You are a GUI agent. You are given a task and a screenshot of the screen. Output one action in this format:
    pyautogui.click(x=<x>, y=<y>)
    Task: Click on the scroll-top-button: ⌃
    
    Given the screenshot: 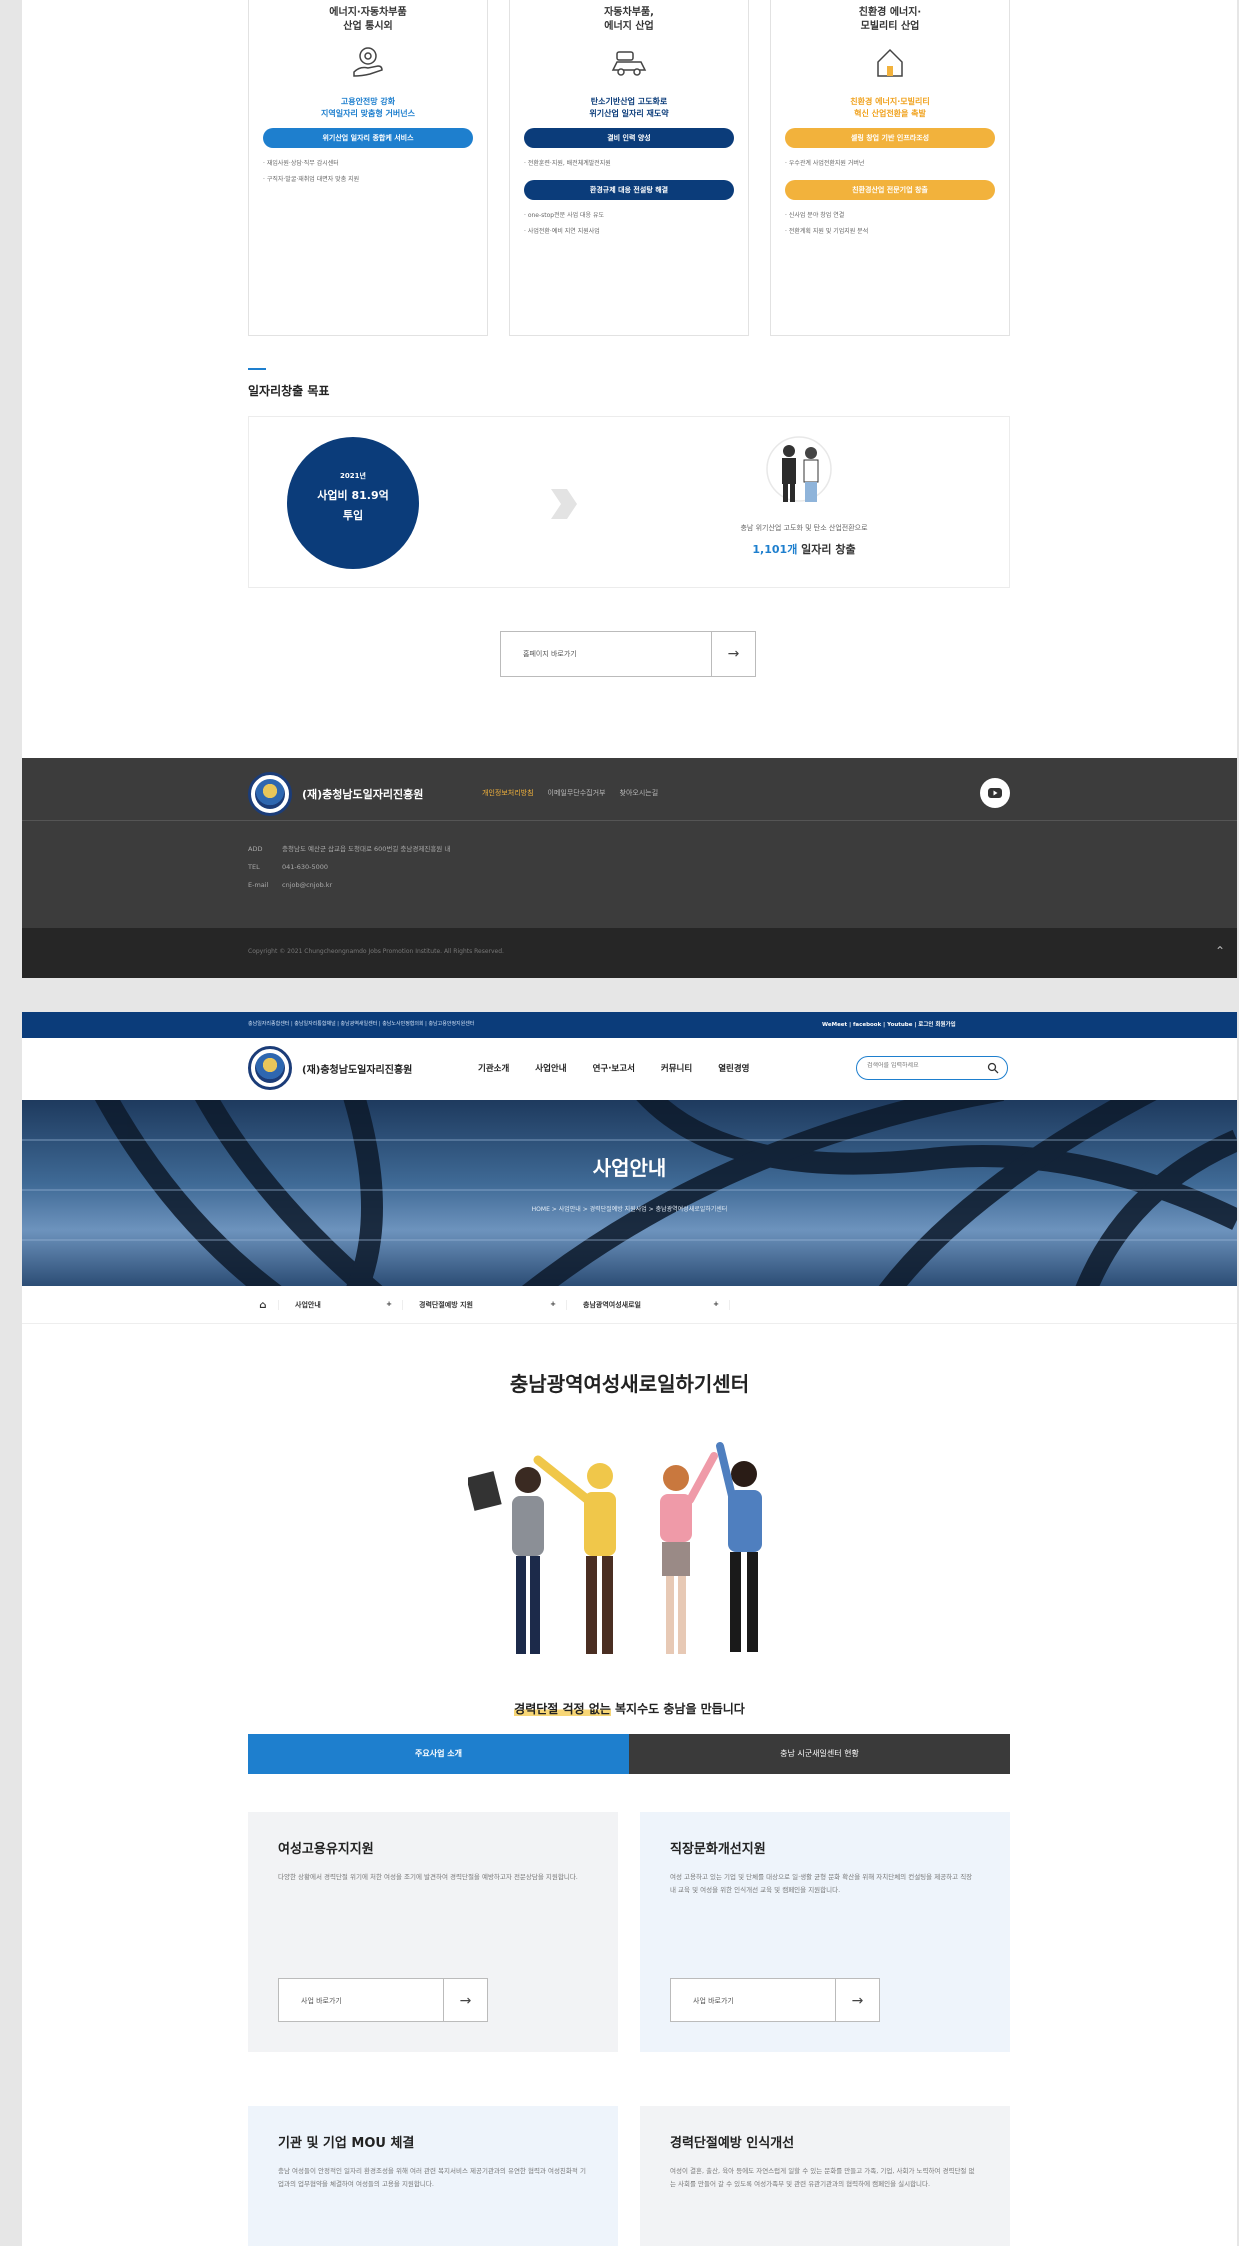 What is the action you would take?
    pyautogui.click(x=1220, y=951)
    